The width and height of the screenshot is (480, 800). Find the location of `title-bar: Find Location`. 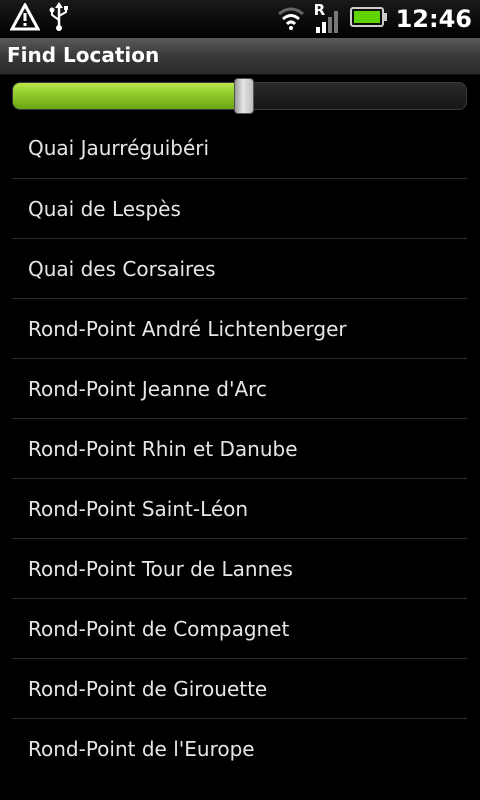

title-bar: Find Location is located at coordinates (240, 56).